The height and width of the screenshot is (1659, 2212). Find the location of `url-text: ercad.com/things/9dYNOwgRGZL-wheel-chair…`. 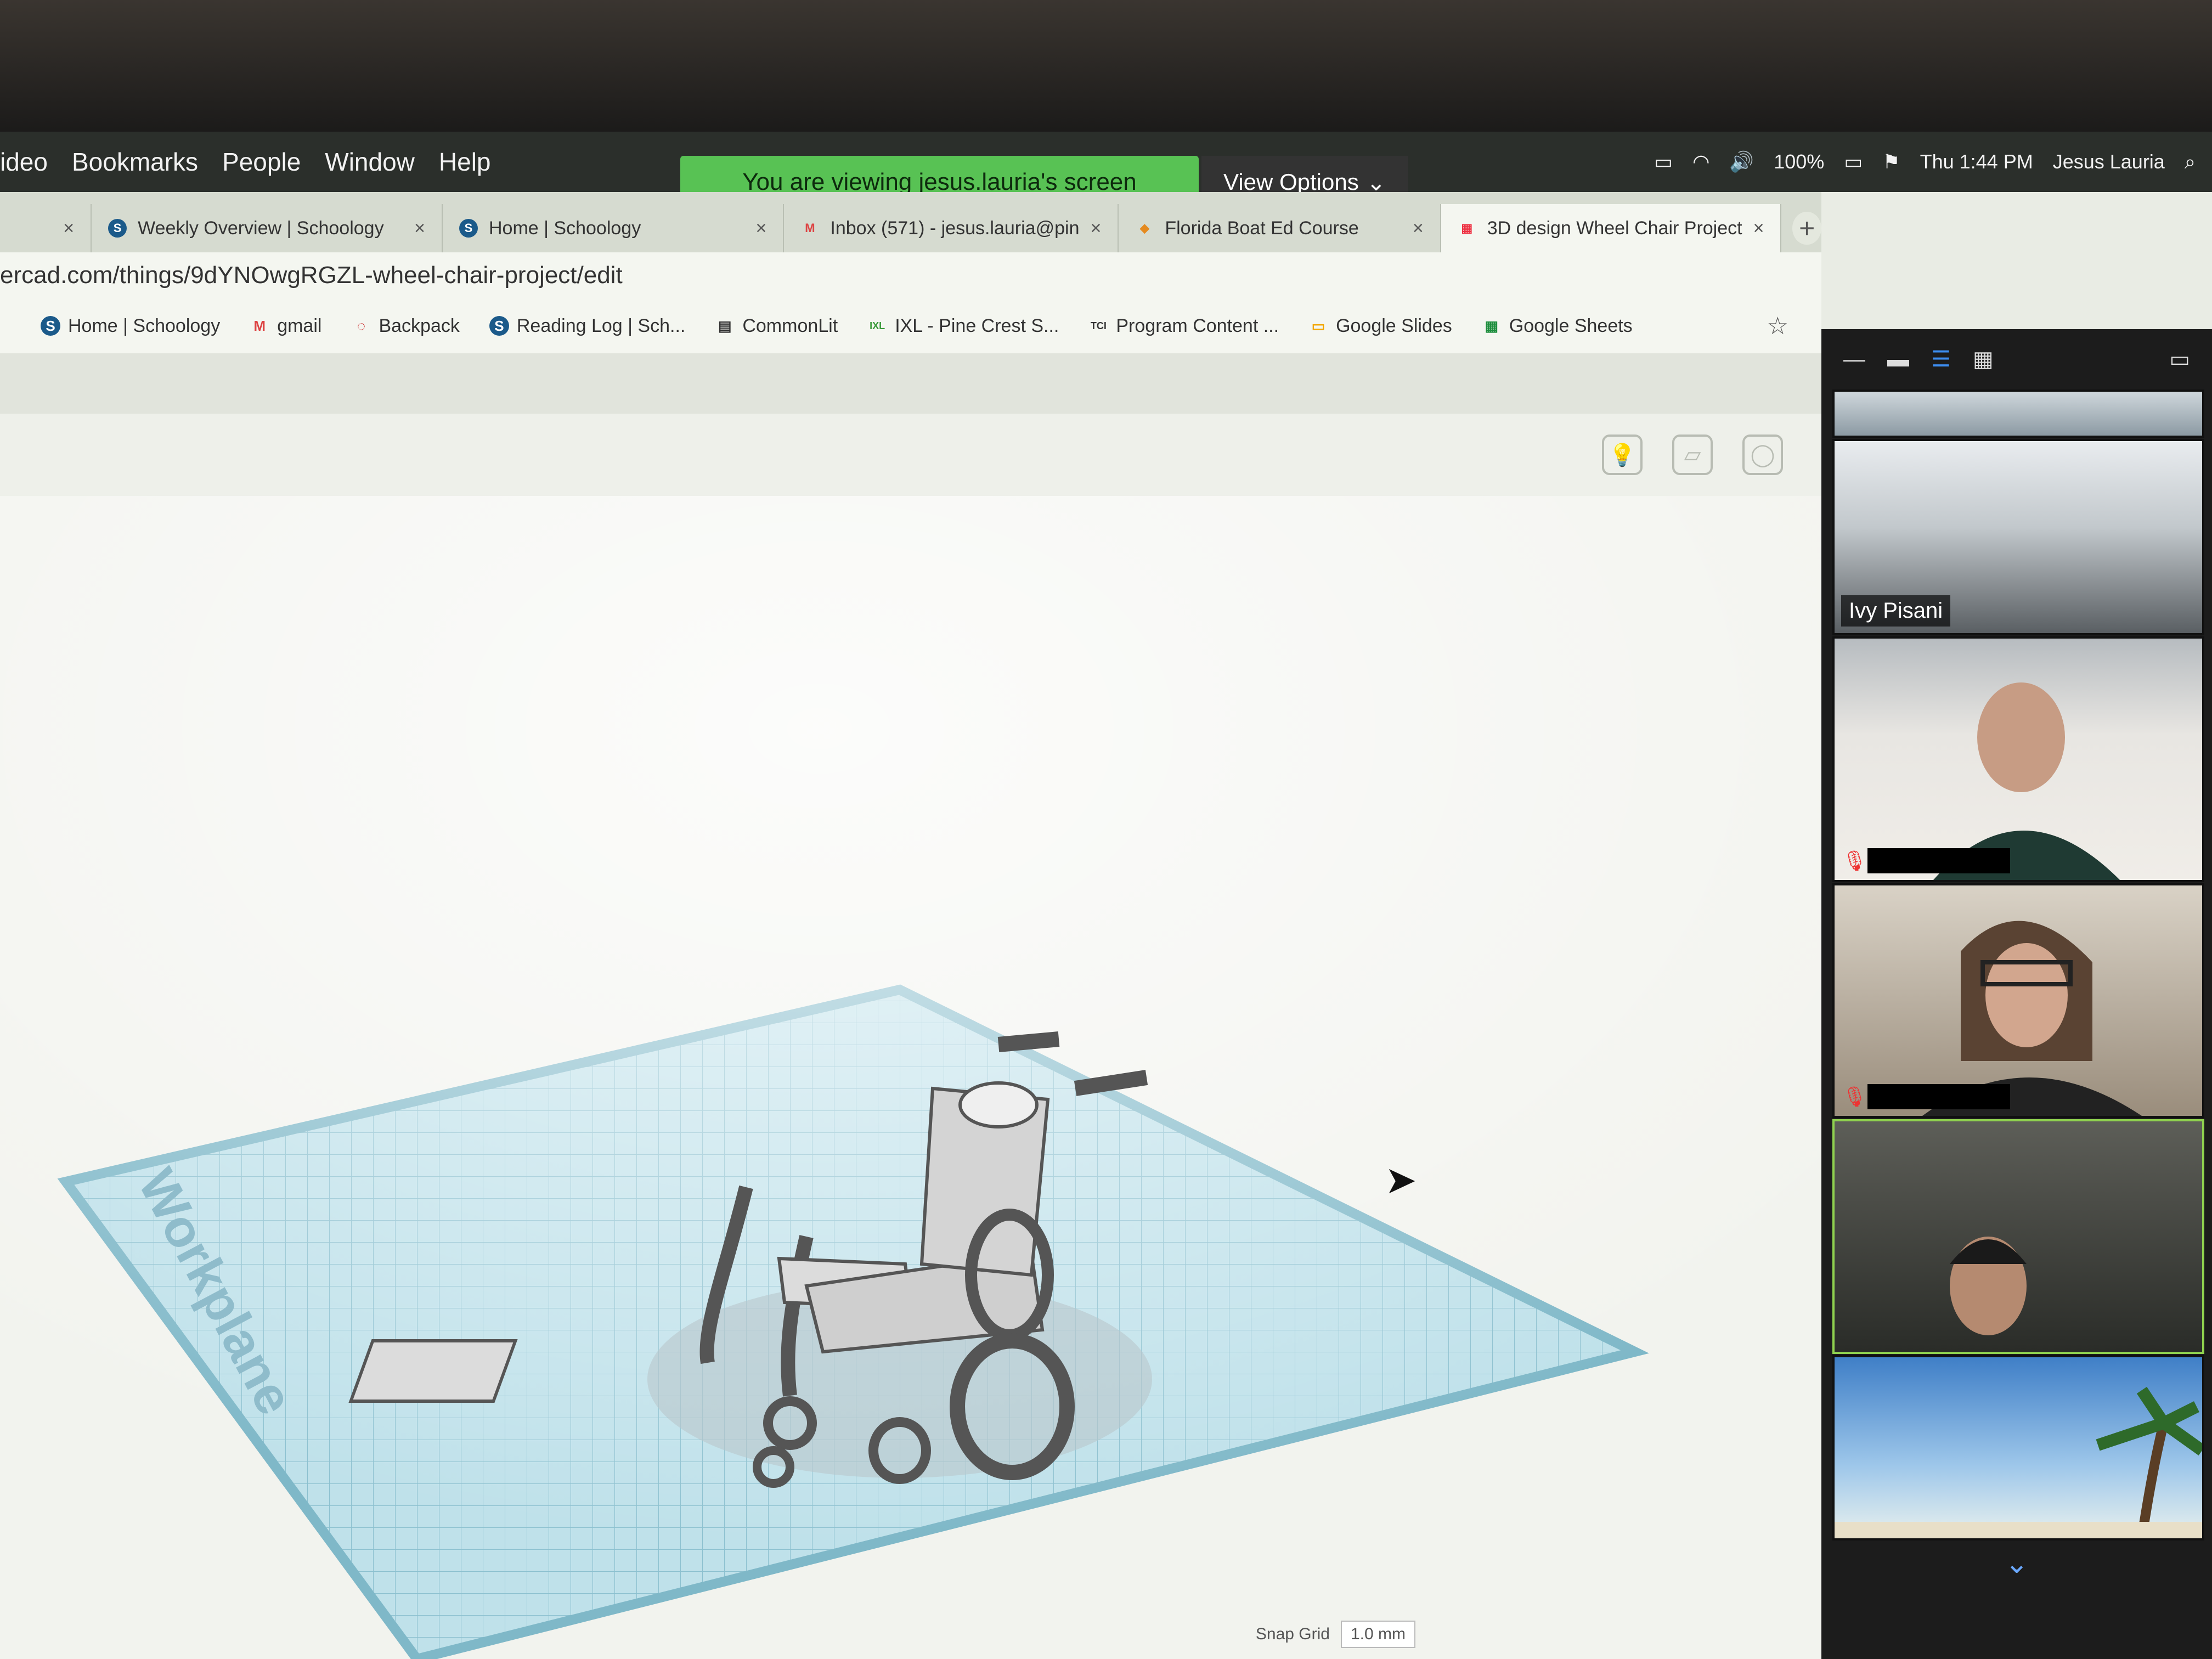

url-text: ercad.com/things/9dYNOwgRGZL-wheel-chair… is located at coordinates (312, 275).